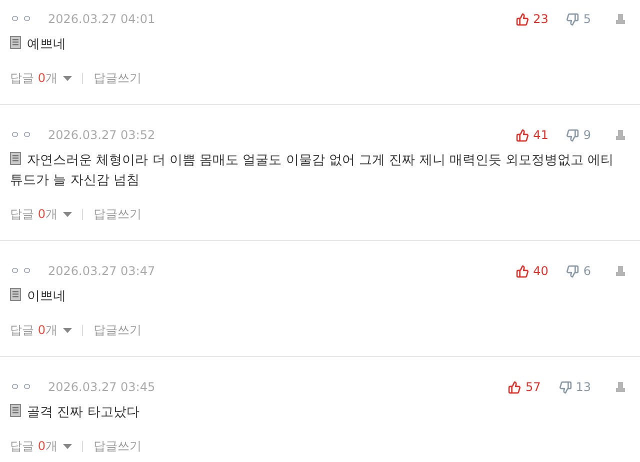 The image size is (640, 462). What do you see at coordinates (532, 19) in the screenshot?
I see `like-button: 23` at bounding box center [532, 19].